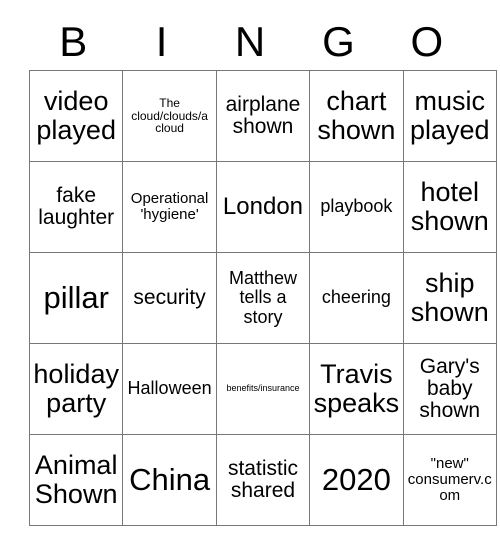 This screenshot has width=500, height=544. I want to click on bingo-cell-label: benefits/insurance, so click(263, 388).